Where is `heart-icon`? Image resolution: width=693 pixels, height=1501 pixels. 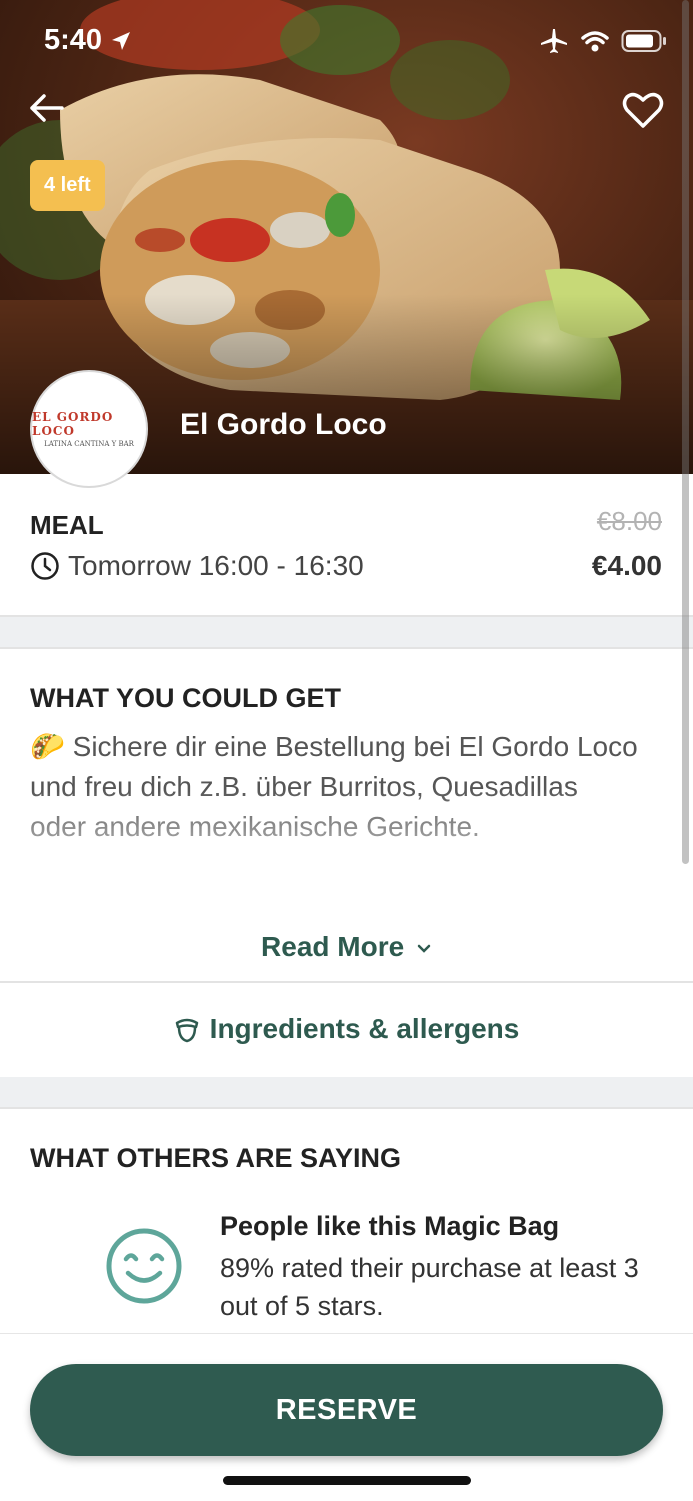
heart-icon is located at coordinates (643, 110).